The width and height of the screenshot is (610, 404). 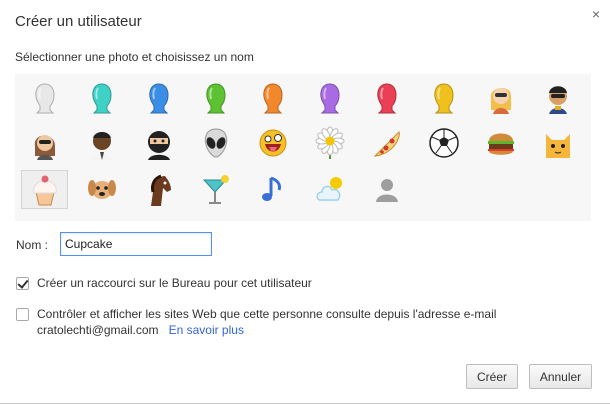 What do you see at coordinates (32, 245) in the screenshot?
I see `name-label: Nom :` at bounding box center [32, 245].